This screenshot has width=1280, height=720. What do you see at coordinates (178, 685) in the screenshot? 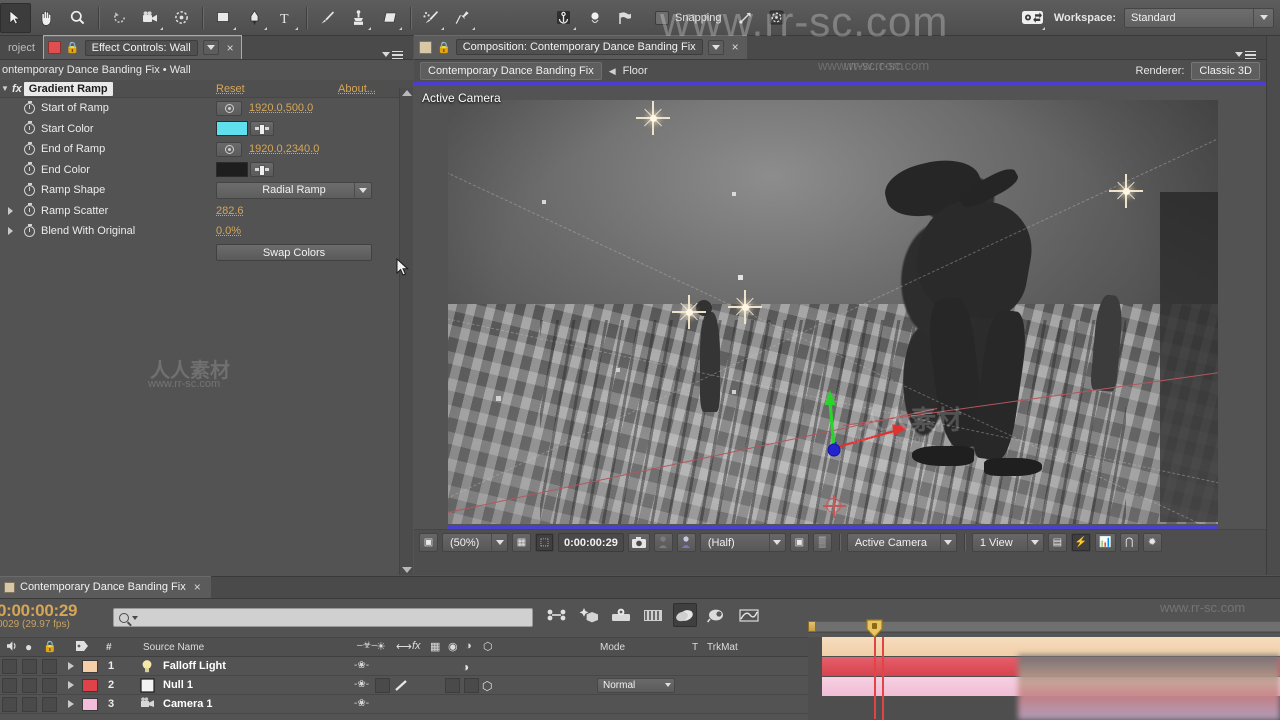
I see `layer-name: Null 1` at bounding box center [178, 685].